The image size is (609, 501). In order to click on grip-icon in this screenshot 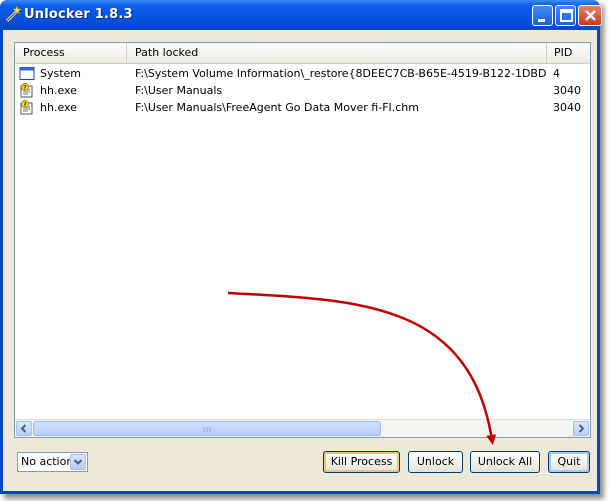, I will do `click(207, 429)`.